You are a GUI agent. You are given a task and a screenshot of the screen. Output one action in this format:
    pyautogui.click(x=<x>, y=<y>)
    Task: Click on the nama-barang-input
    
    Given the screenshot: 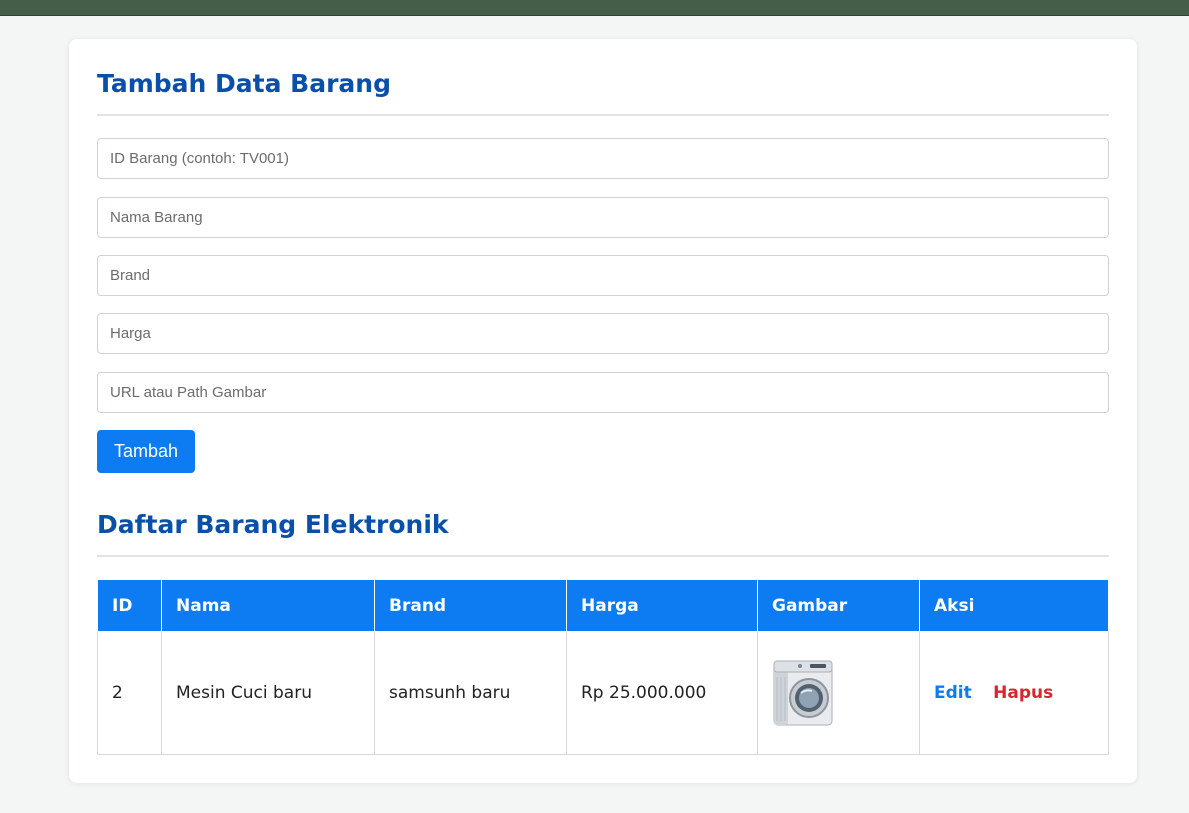 What is the action you would take?
    pyautogui.click(x=603, y=217)
    